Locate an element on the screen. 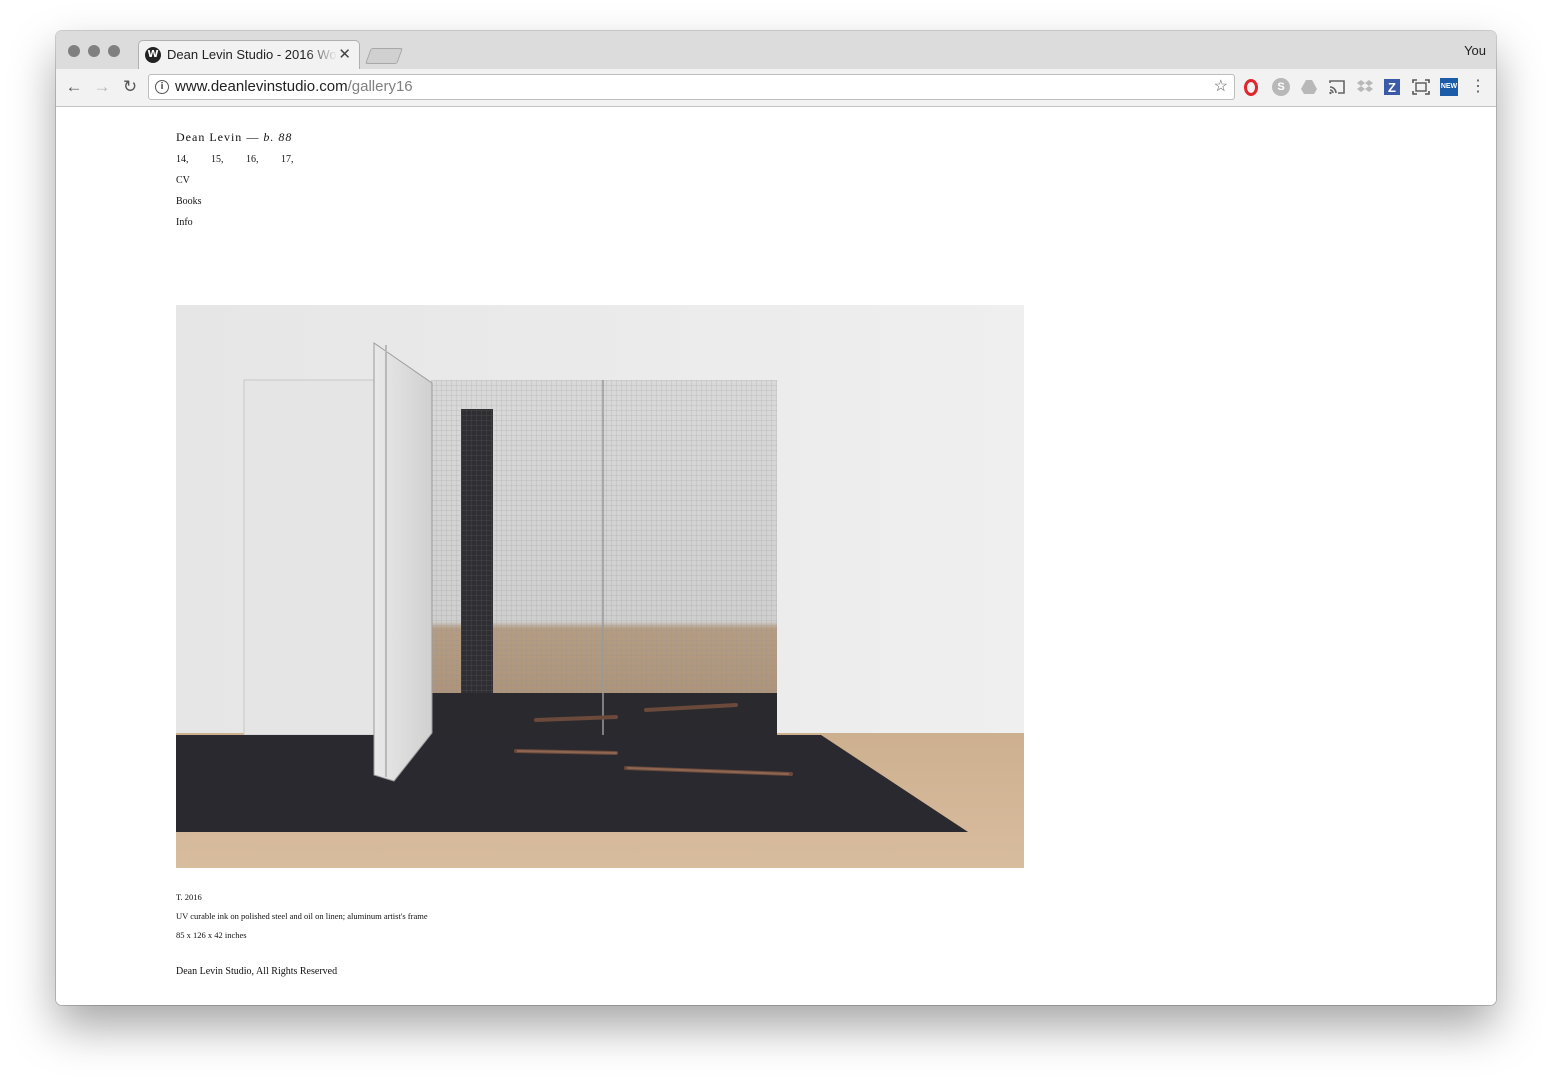 Image resolution: width=1552 pixels, height=1085 pixels. close-window-button is located at coordinates (74, 51).